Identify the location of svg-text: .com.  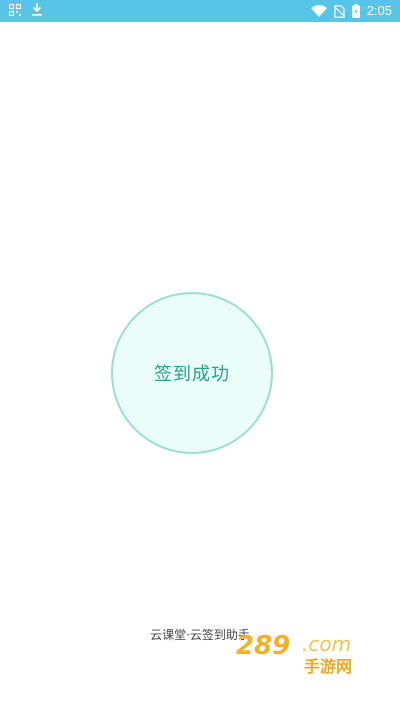
(326, 644).